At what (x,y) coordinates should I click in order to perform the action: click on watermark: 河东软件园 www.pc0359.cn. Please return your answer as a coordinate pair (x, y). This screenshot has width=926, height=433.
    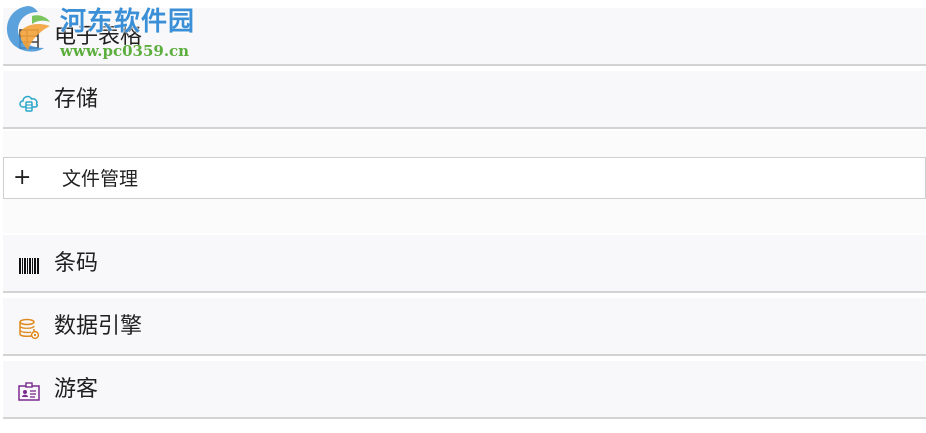
    Looking at the image, I should click on (100, 32).